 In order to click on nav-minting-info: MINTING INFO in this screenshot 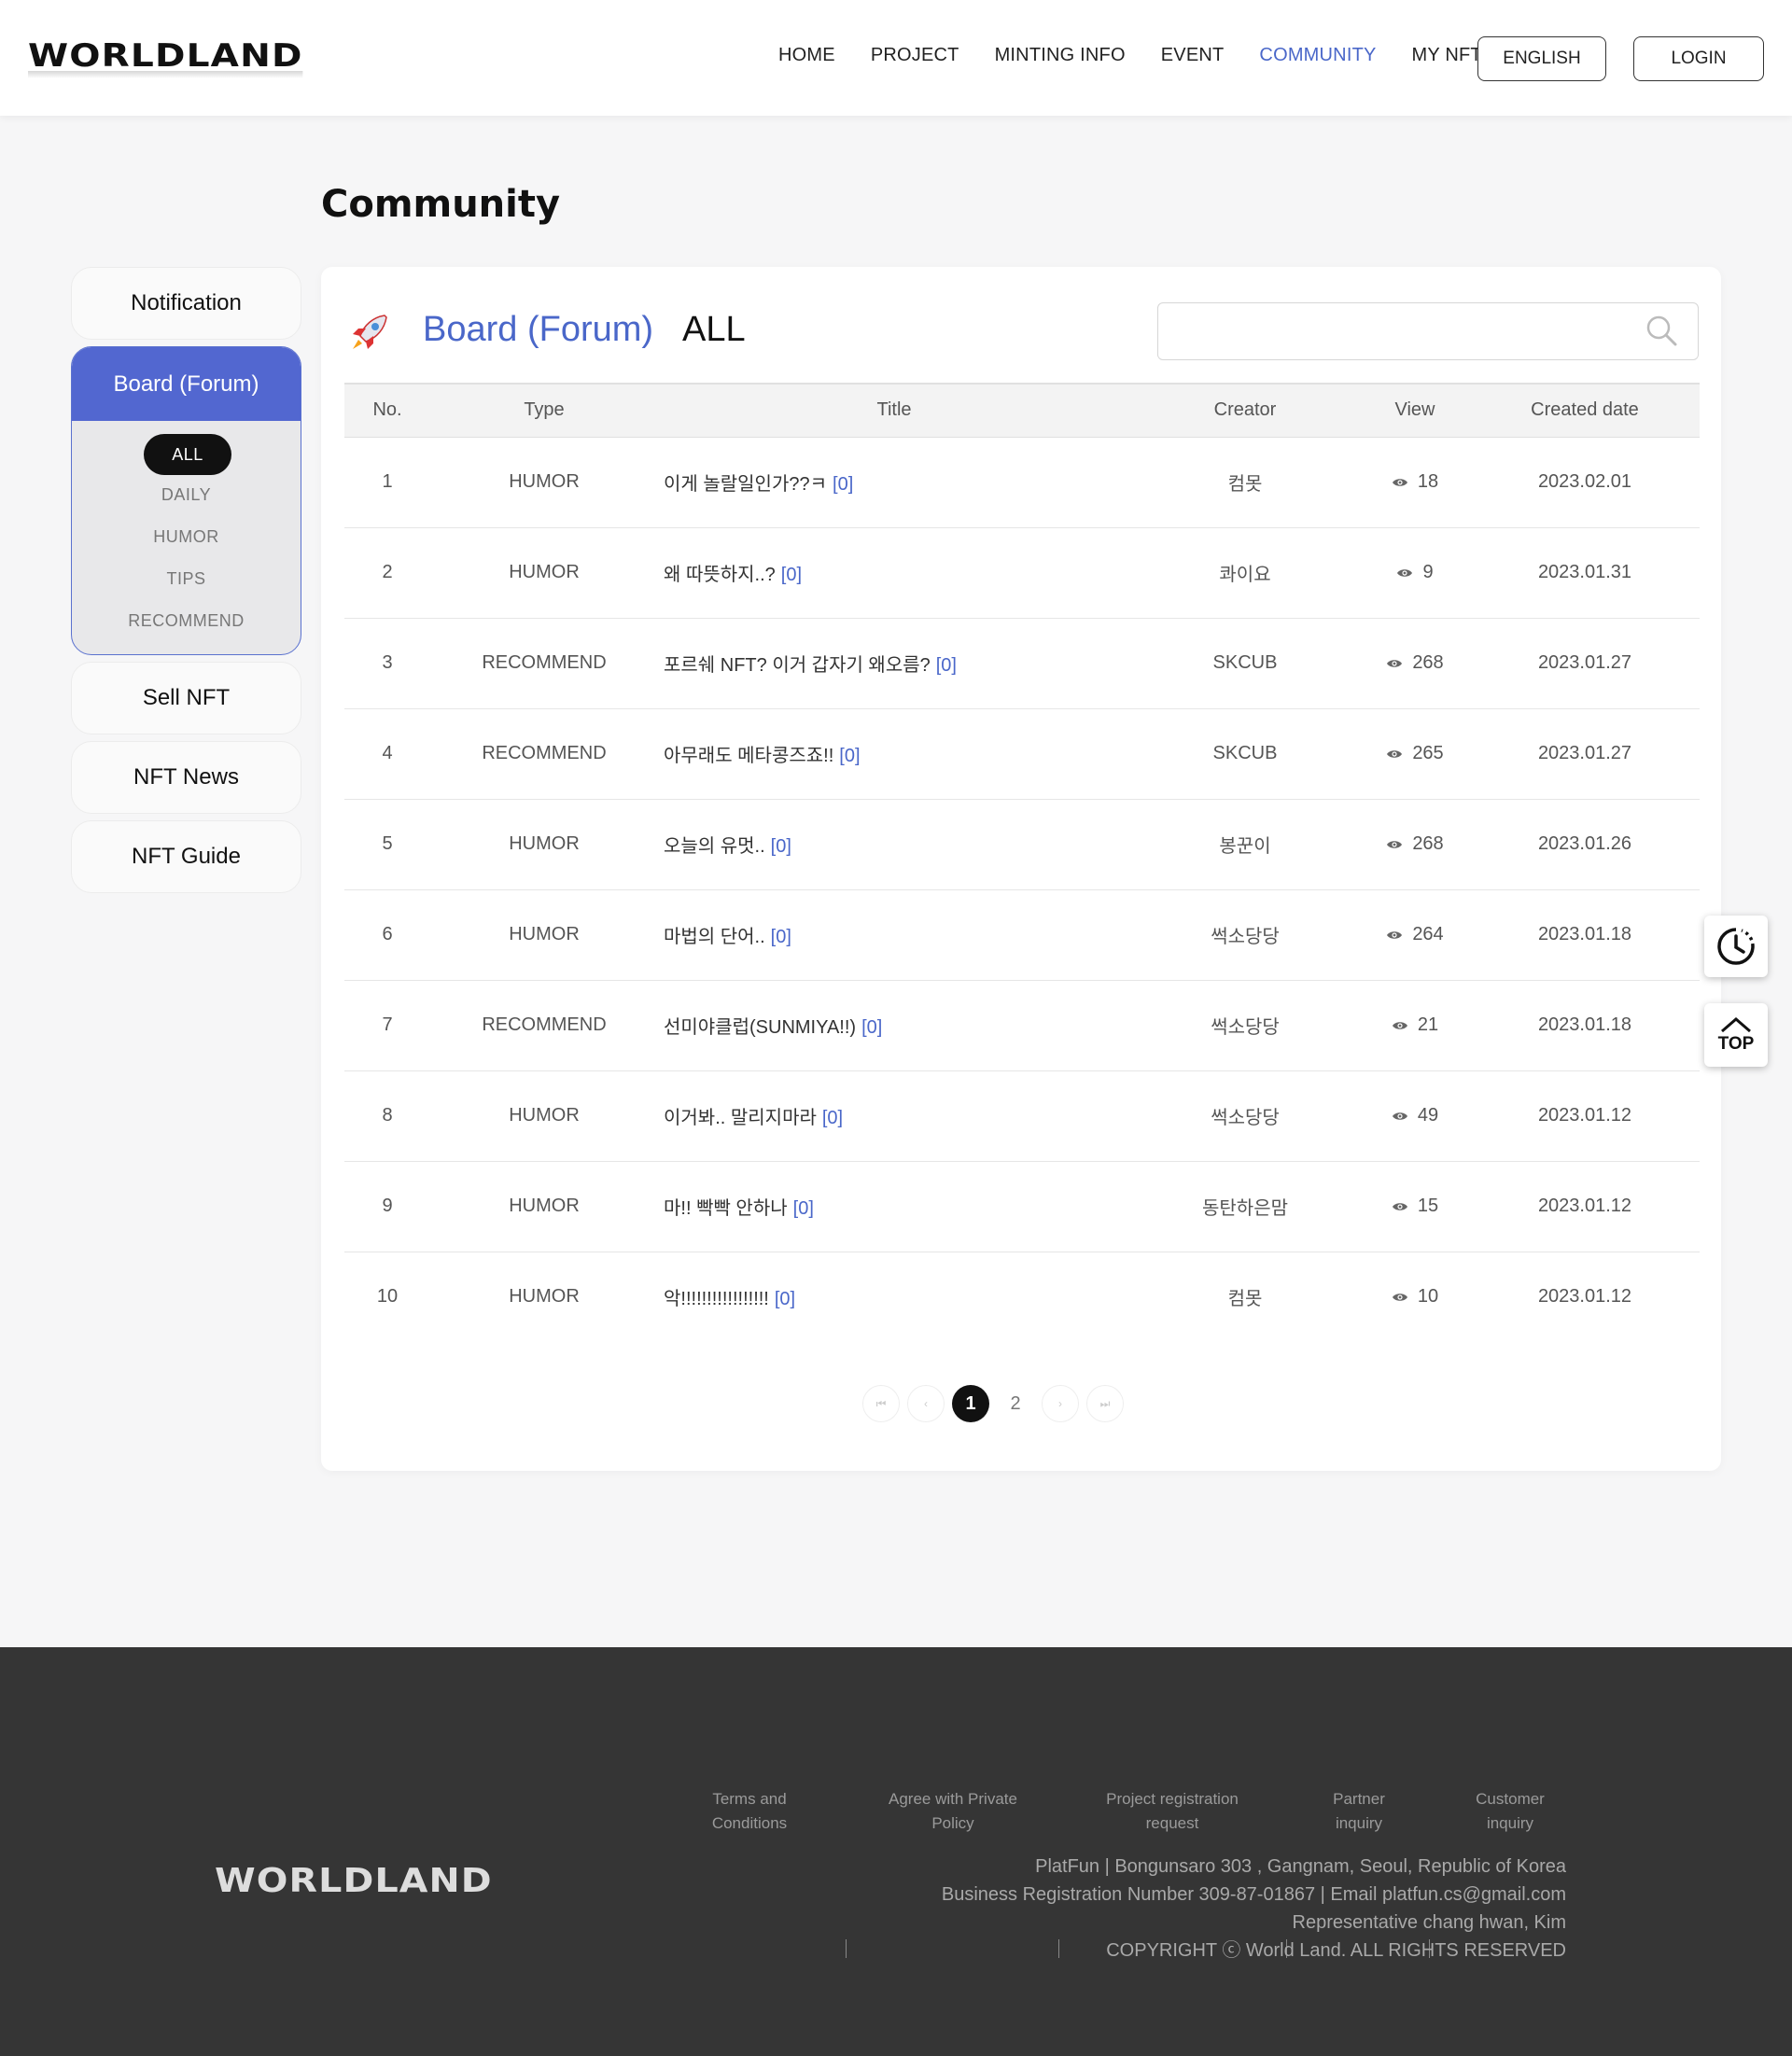, I will do `click(1060, 55)`.